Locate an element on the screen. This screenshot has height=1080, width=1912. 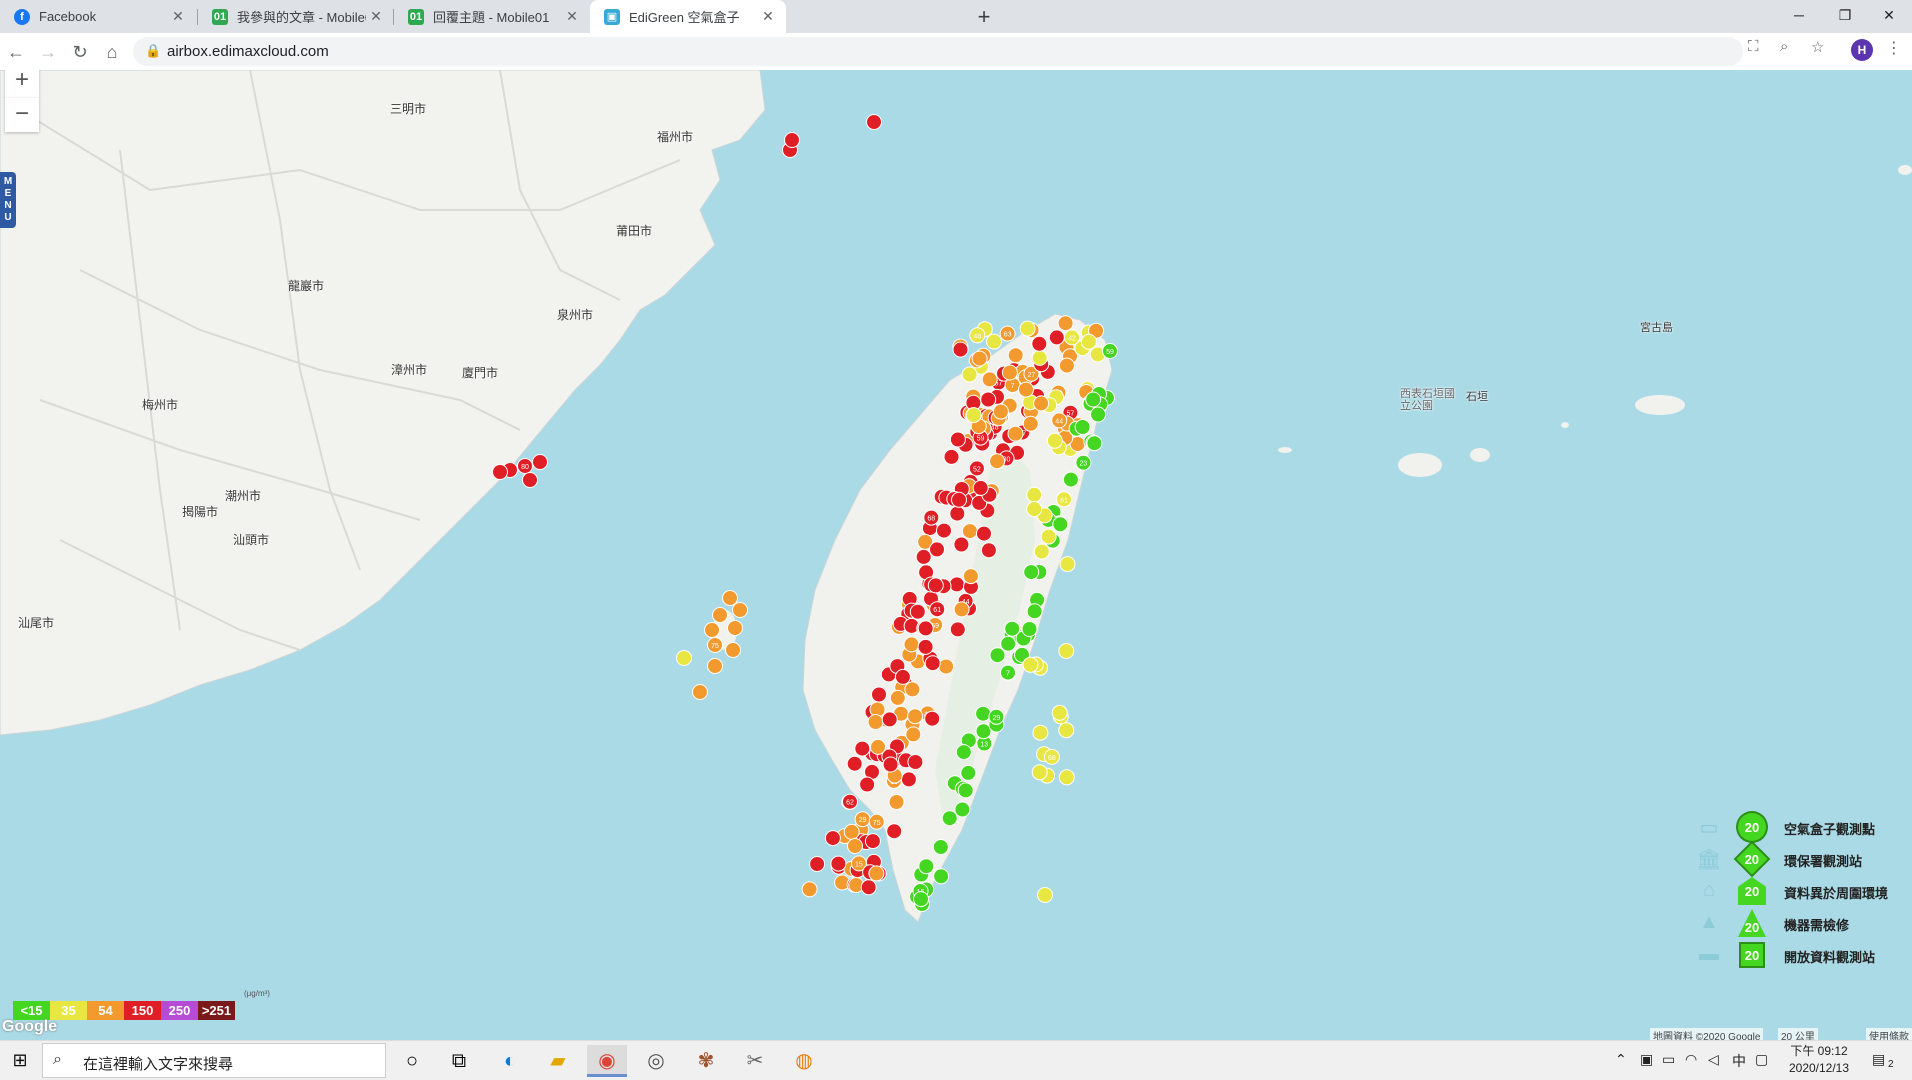
chrome-icon: ◉ is located at coordinates (607, 1061).